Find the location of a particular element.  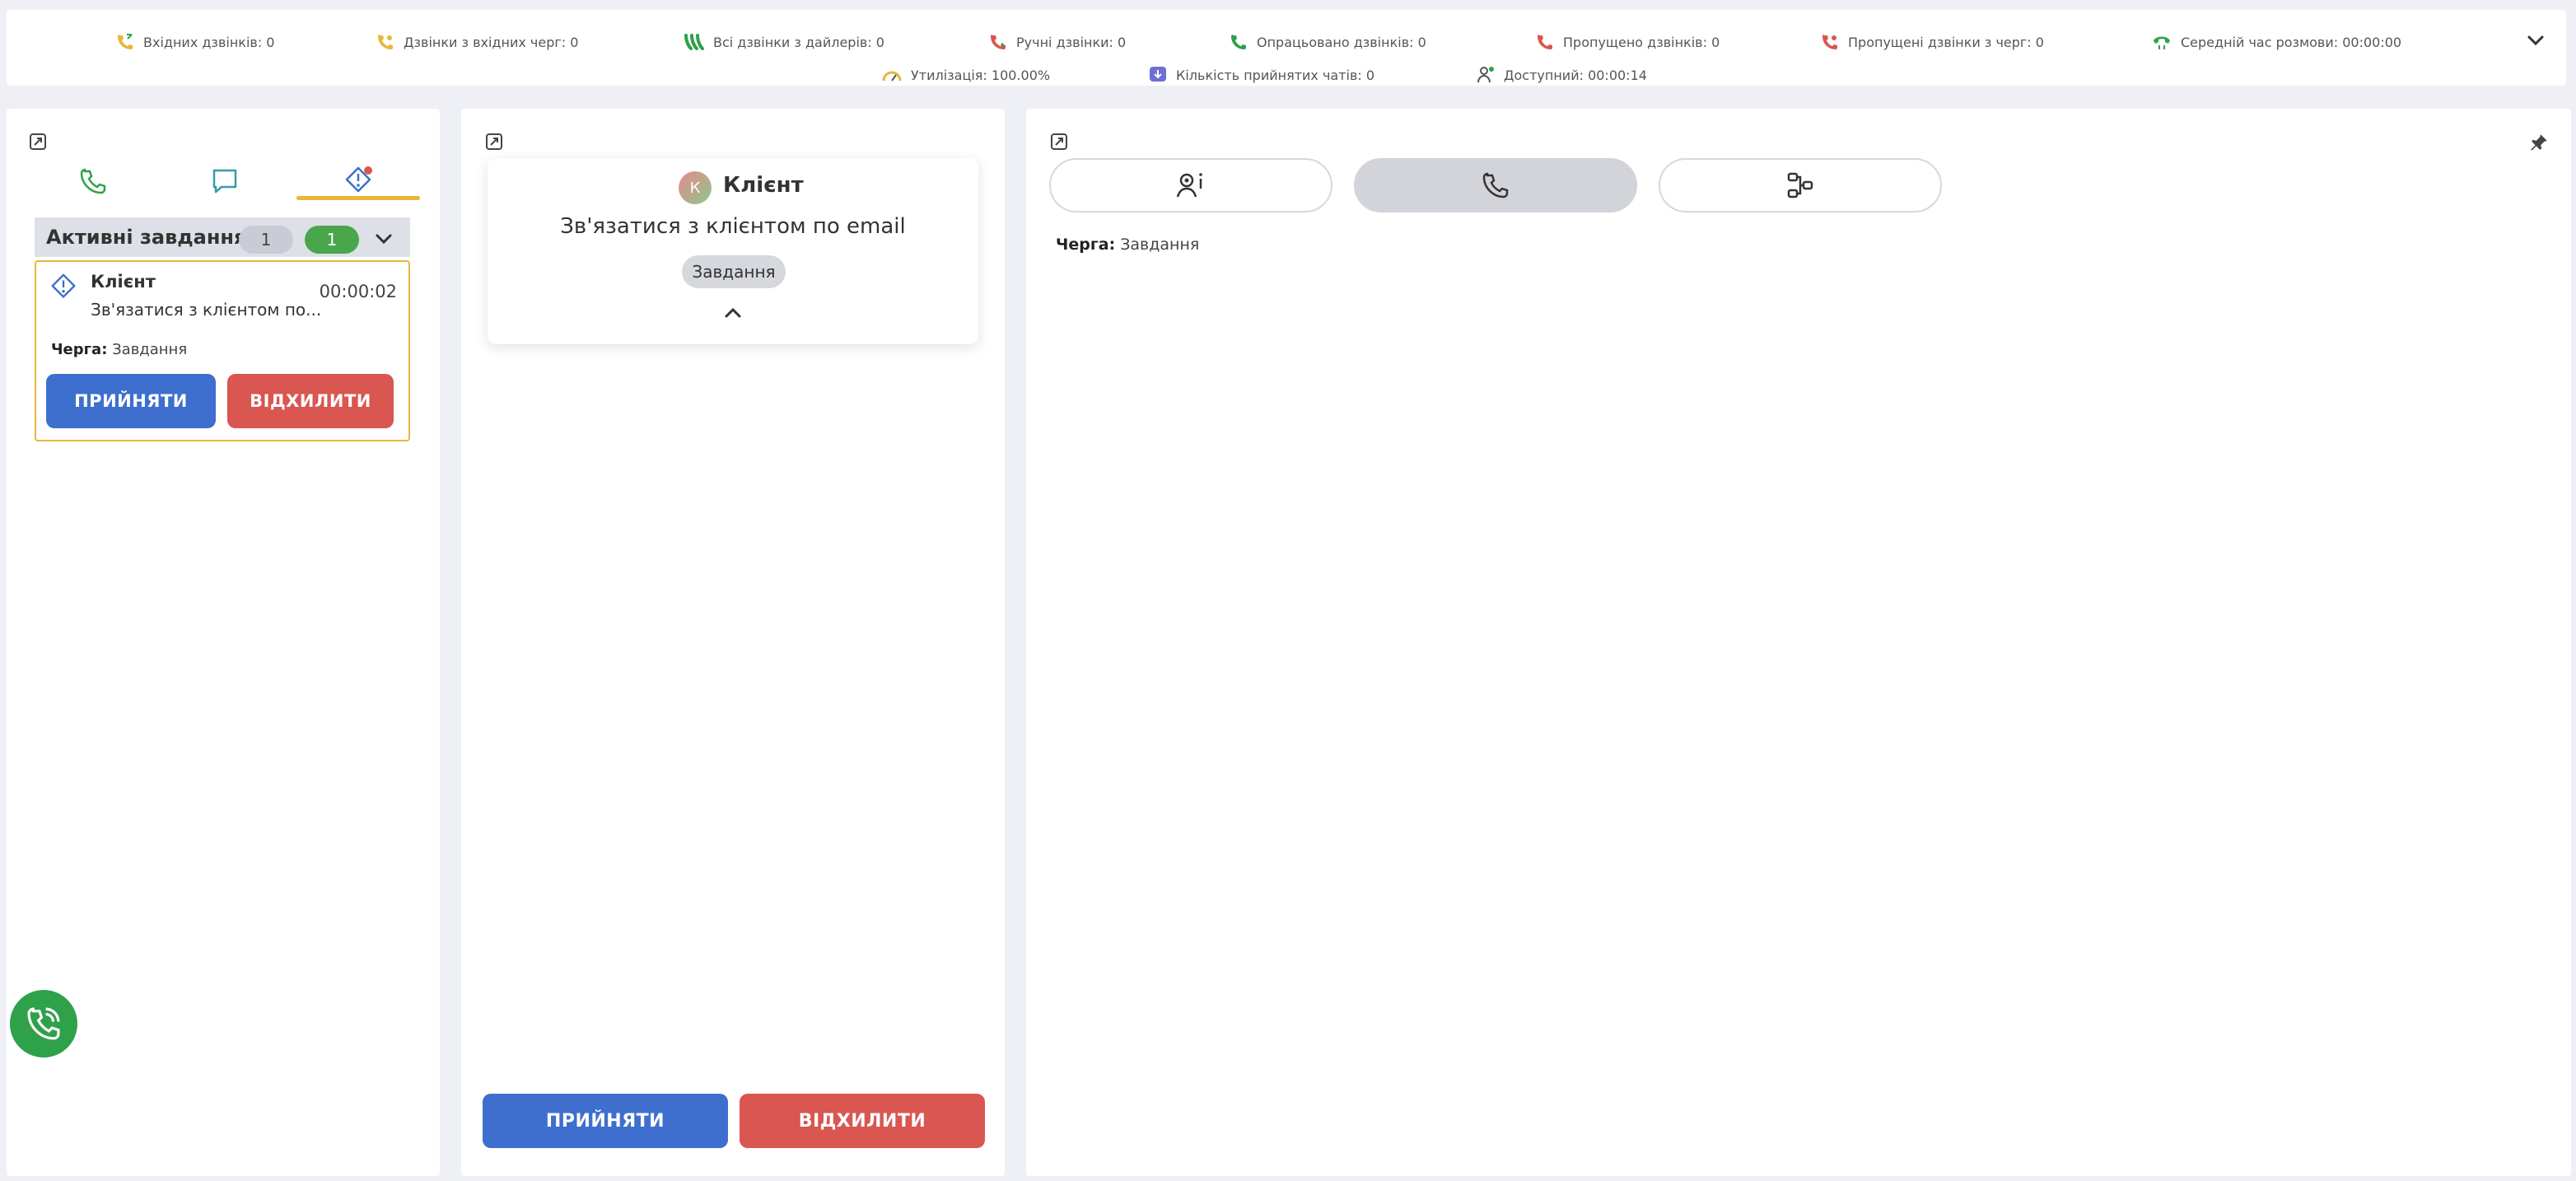

stat-label: Дзвінки з вхідних черг: 0 is located at coordinates (491, 42).